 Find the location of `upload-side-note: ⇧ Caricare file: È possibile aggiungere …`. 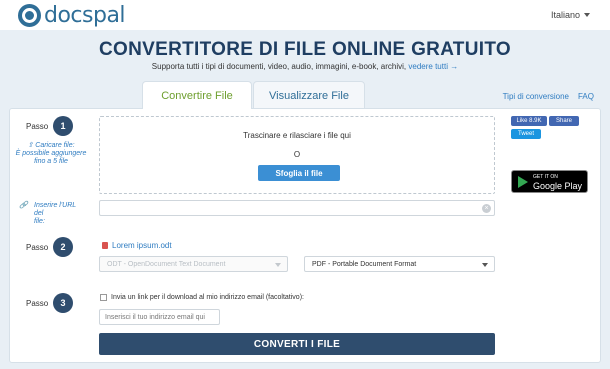

upload-side-note: ⇧ Caricare file: È possibile aggiungere … is located at coordinates (51, 154).